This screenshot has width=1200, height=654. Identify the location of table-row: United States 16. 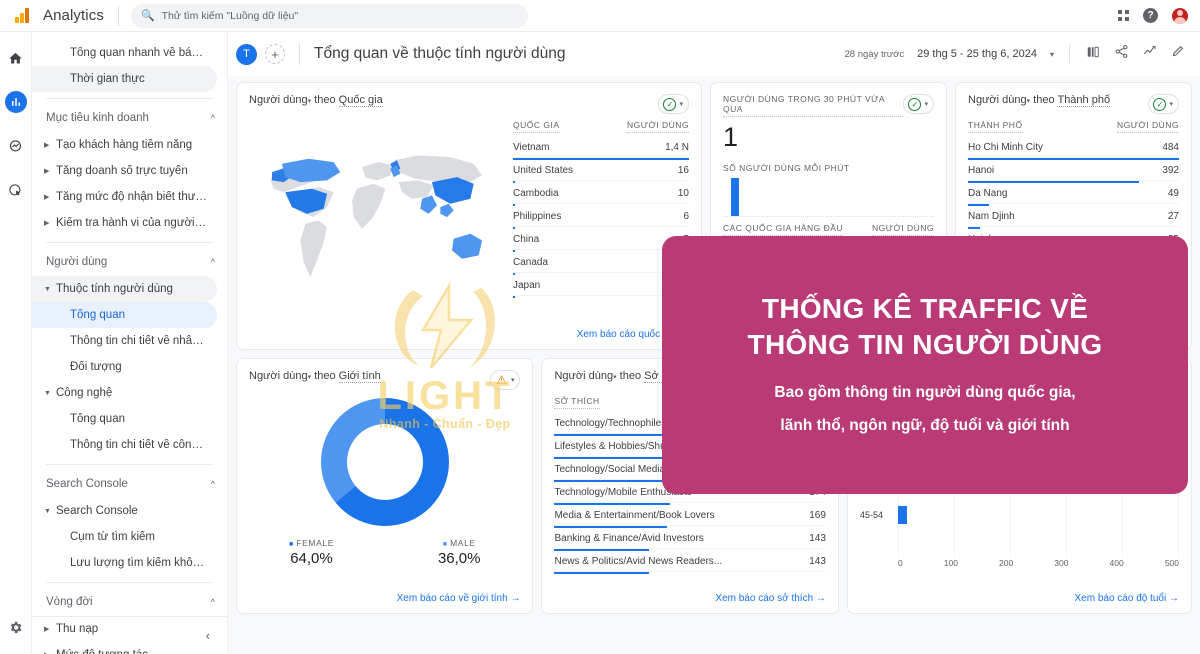
(601, 171).